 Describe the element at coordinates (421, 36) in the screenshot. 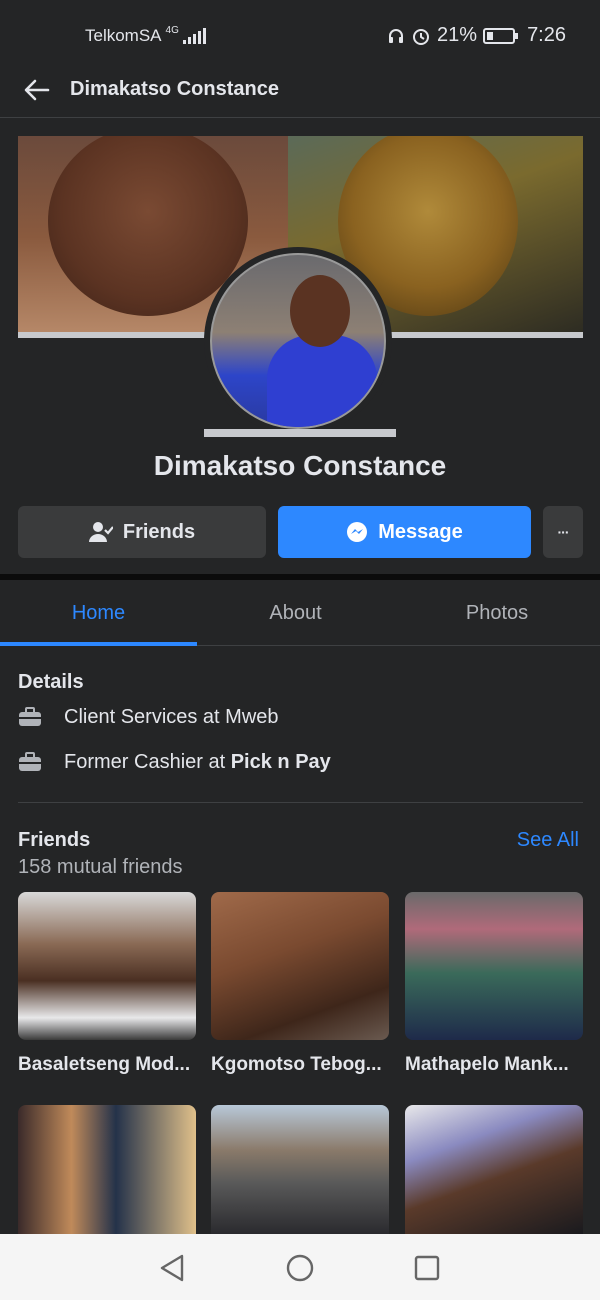

I see `alarm-icon` at that location.